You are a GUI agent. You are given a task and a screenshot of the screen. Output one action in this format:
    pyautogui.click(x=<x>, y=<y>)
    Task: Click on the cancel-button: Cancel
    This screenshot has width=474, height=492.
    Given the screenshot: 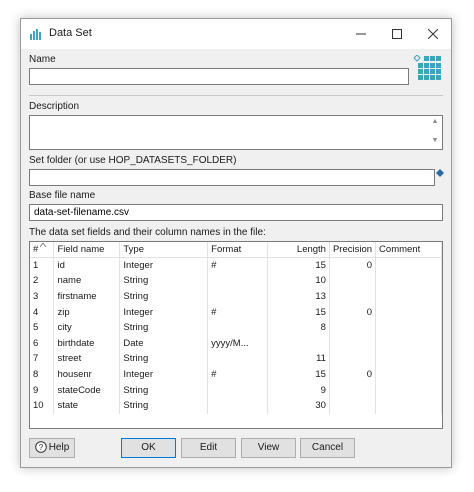 What is the action you would take?
    pyautogui.click(x=327, y=448)
    